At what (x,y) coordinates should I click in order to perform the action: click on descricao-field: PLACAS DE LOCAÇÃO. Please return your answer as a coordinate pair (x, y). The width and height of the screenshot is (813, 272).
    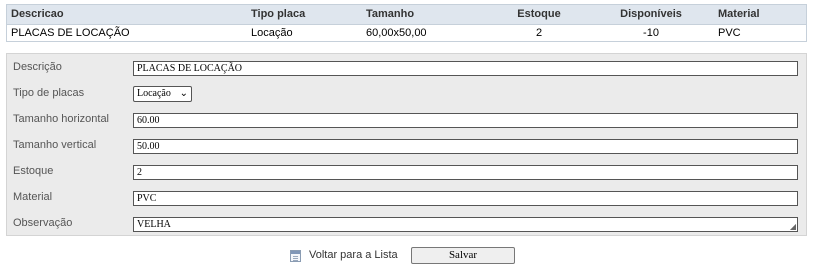
    Looking at the image, I should click on (465, 68).